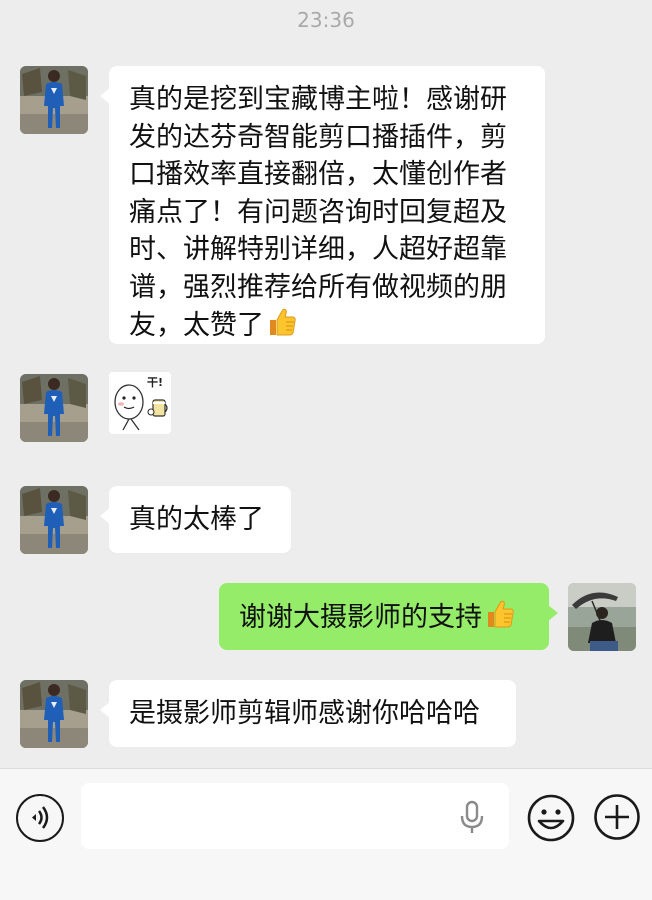 The image size is (652, 900). I want to click on plus-icon, so click(617, 817).